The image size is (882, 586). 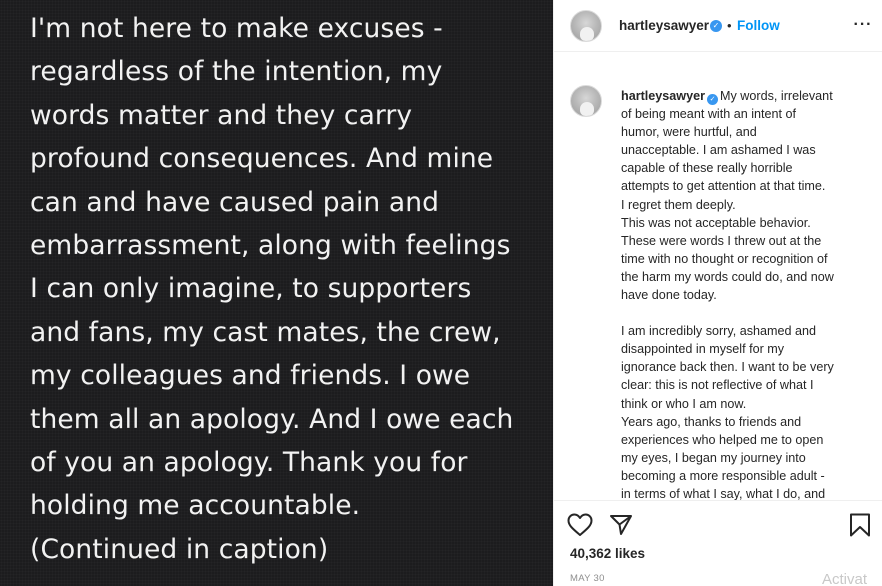 I want to click on image-text-line: holding me accountable., so click(x=195, y=506).